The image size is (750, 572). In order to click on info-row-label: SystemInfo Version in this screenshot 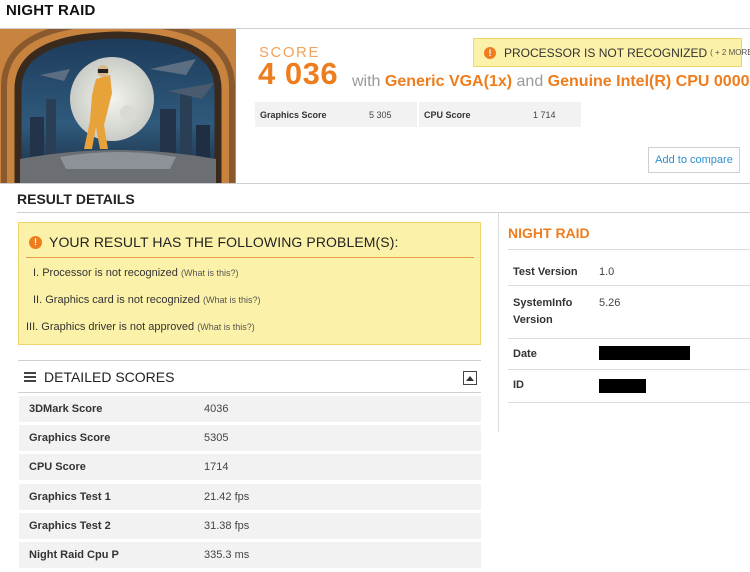, I will do `click(543, 311)`.